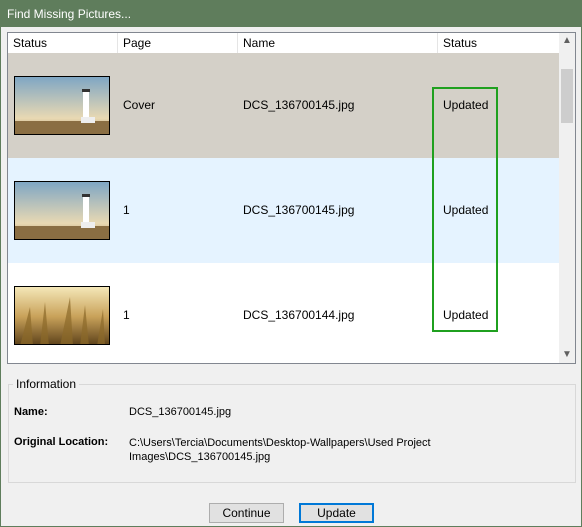 This screenshot has height=527, width=582. What do you see at coordinates (567, 41) in the screenshot?
I see `scroll-up-icon: ▲` at bounding box center [567, 41].